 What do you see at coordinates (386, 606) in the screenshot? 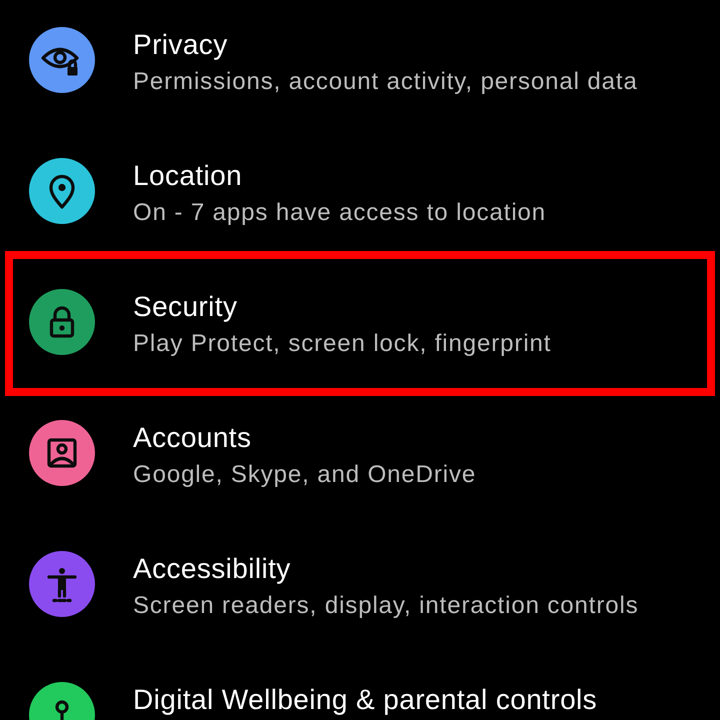
I see `setting-summary: Screen readers, display, interaction controls` at bounding box center [386, 606].